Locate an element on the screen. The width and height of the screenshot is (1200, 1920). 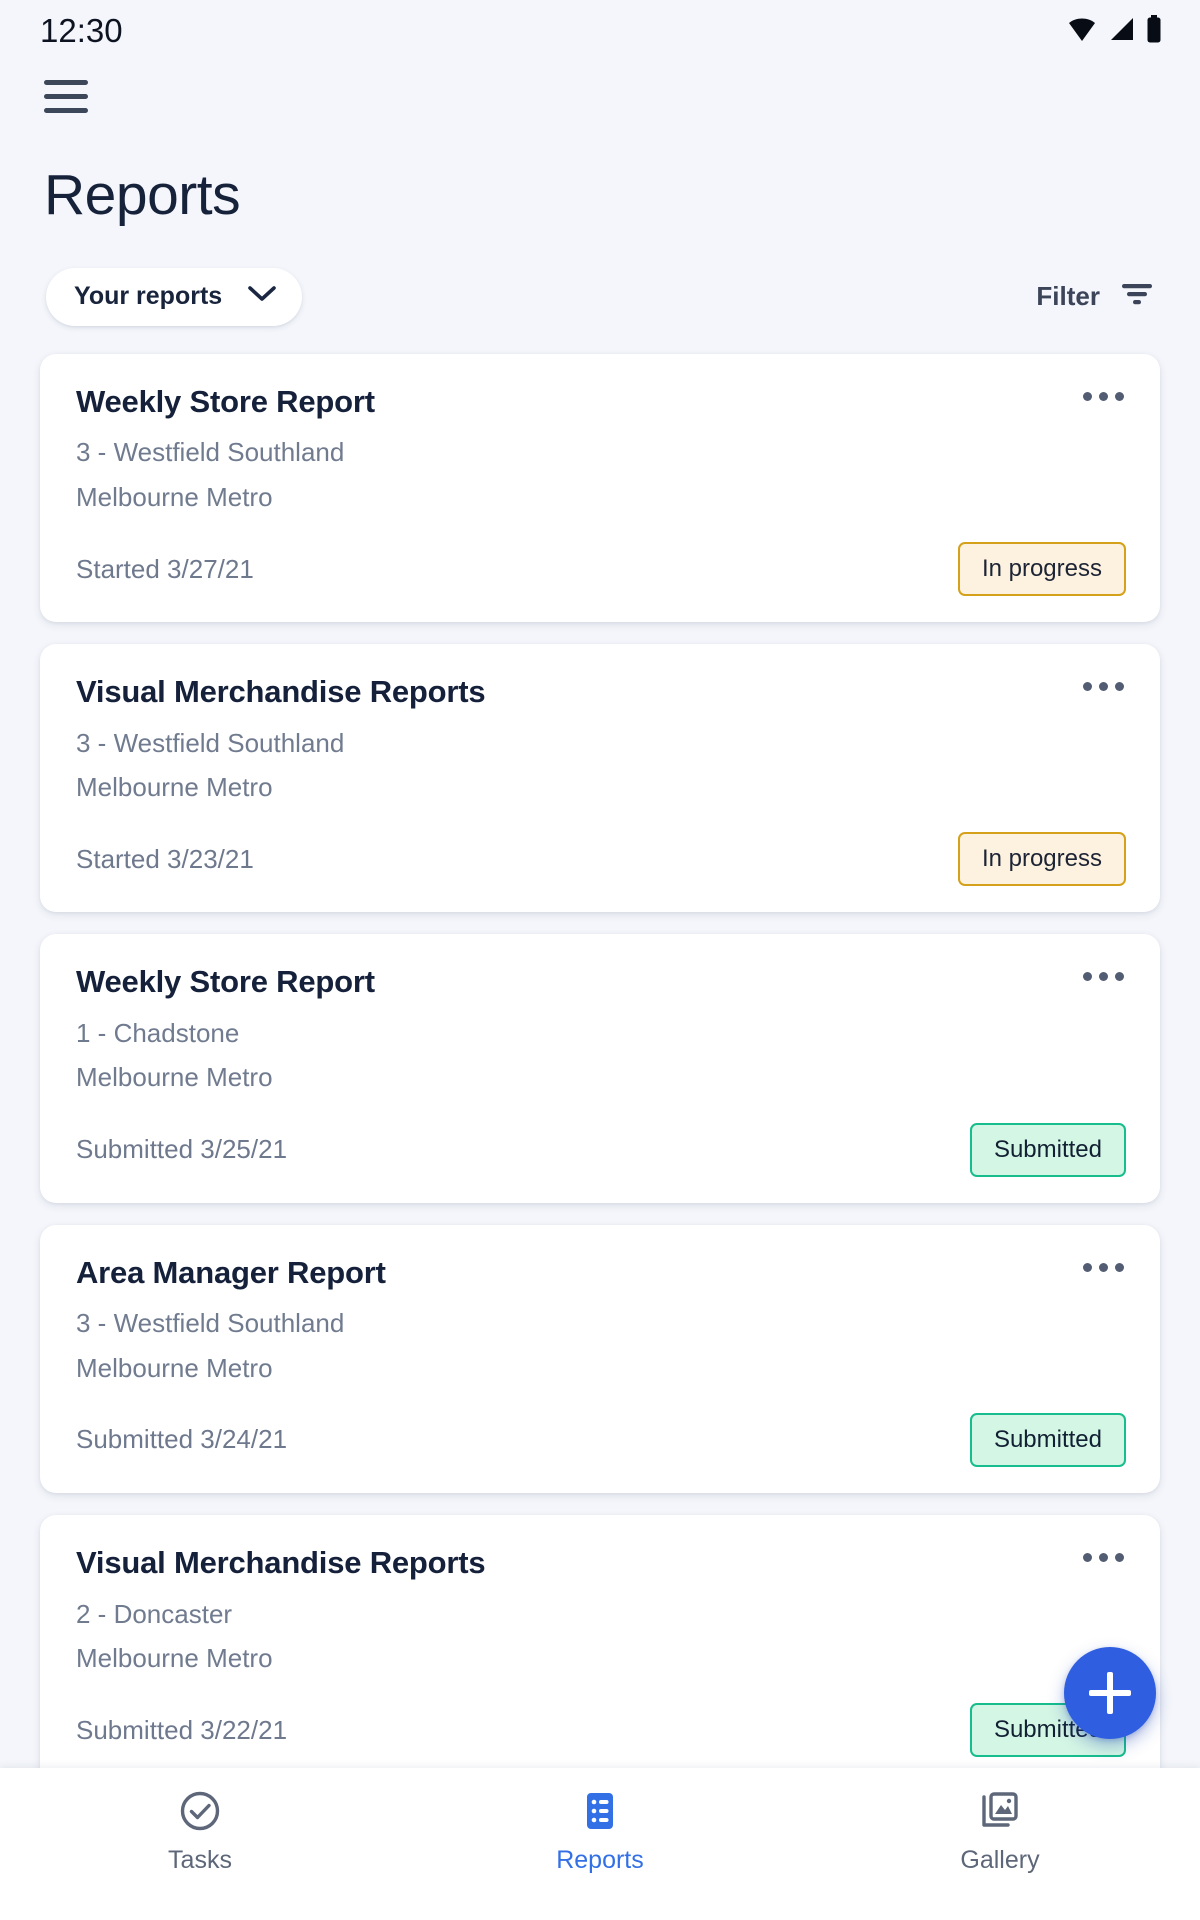
wifi-icon is located at coordinates (1082, 31).